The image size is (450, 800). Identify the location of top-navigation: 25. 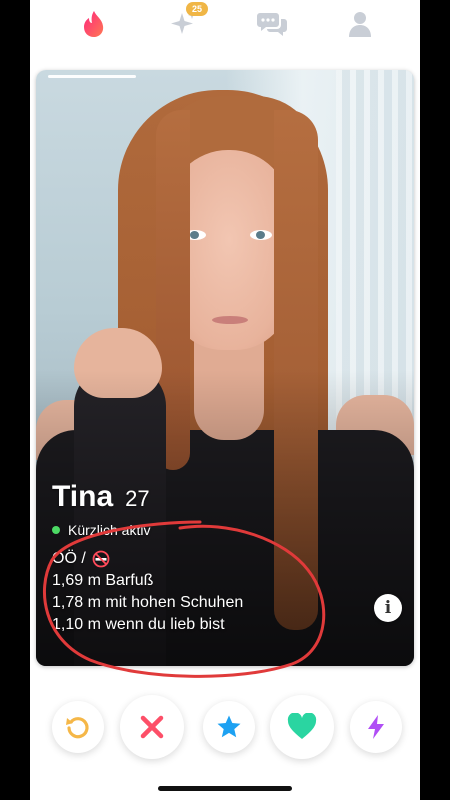
(225, 29).